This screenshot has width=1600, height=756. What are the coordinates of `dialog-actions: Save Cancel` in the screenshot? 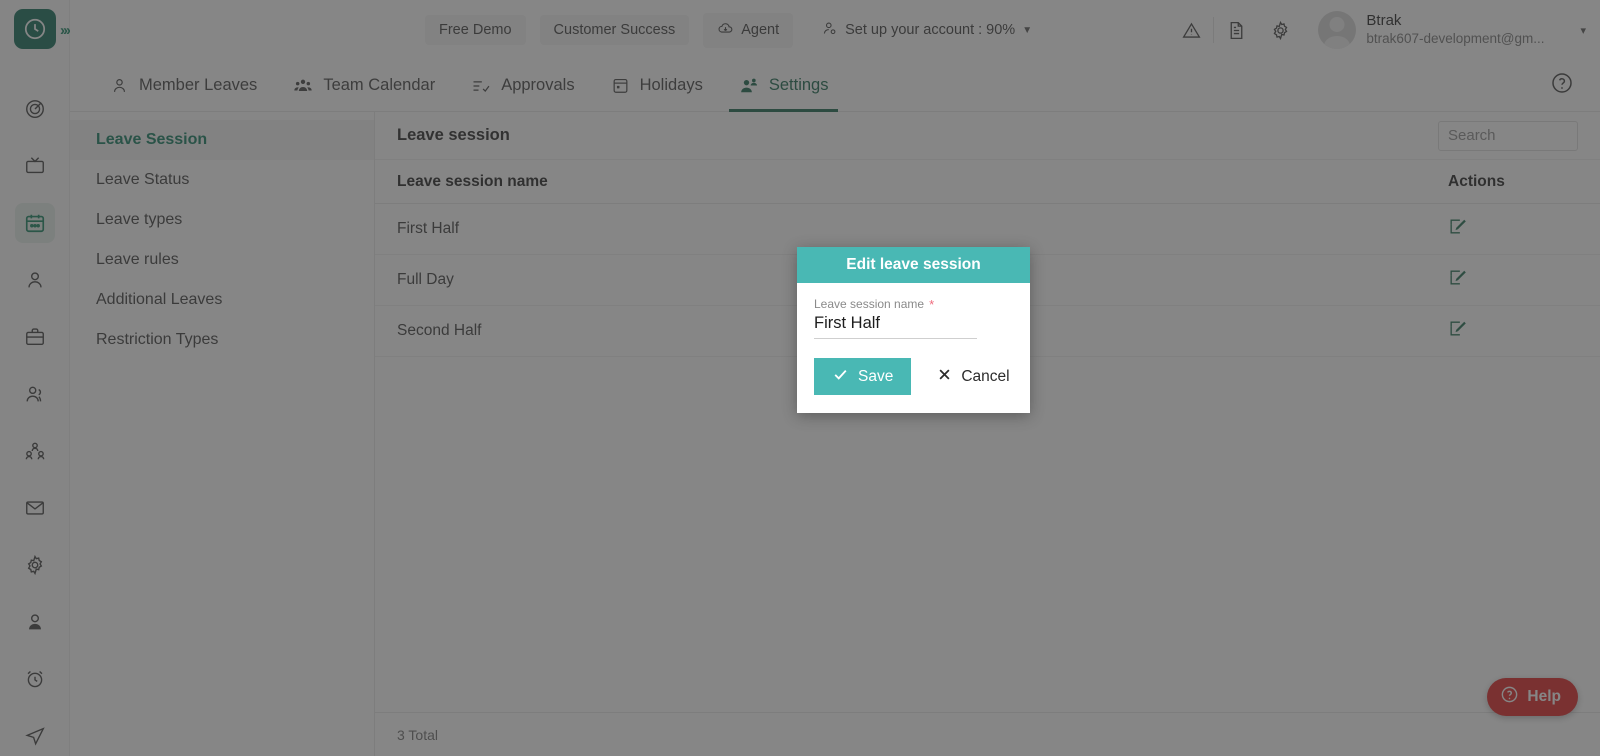 It's located at (913, 376).